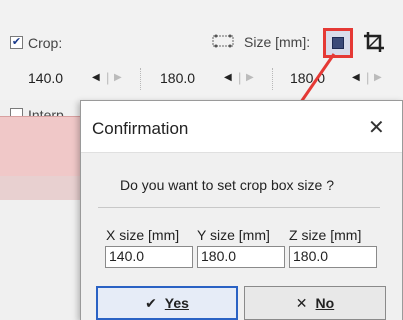 The image size is (403, 320). I want to click on close-icon: ✕, so click(376, 127).